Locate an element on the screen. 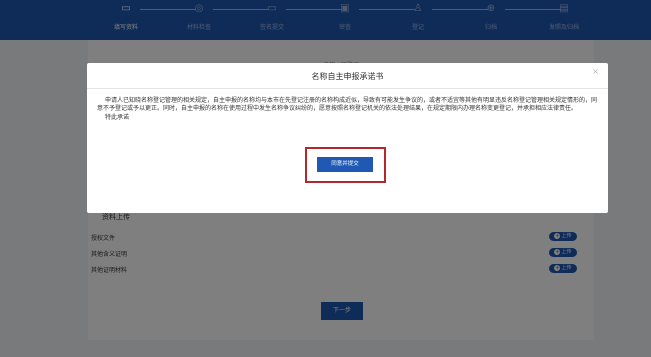  close-icon: × is located at coordinates (595, 72).